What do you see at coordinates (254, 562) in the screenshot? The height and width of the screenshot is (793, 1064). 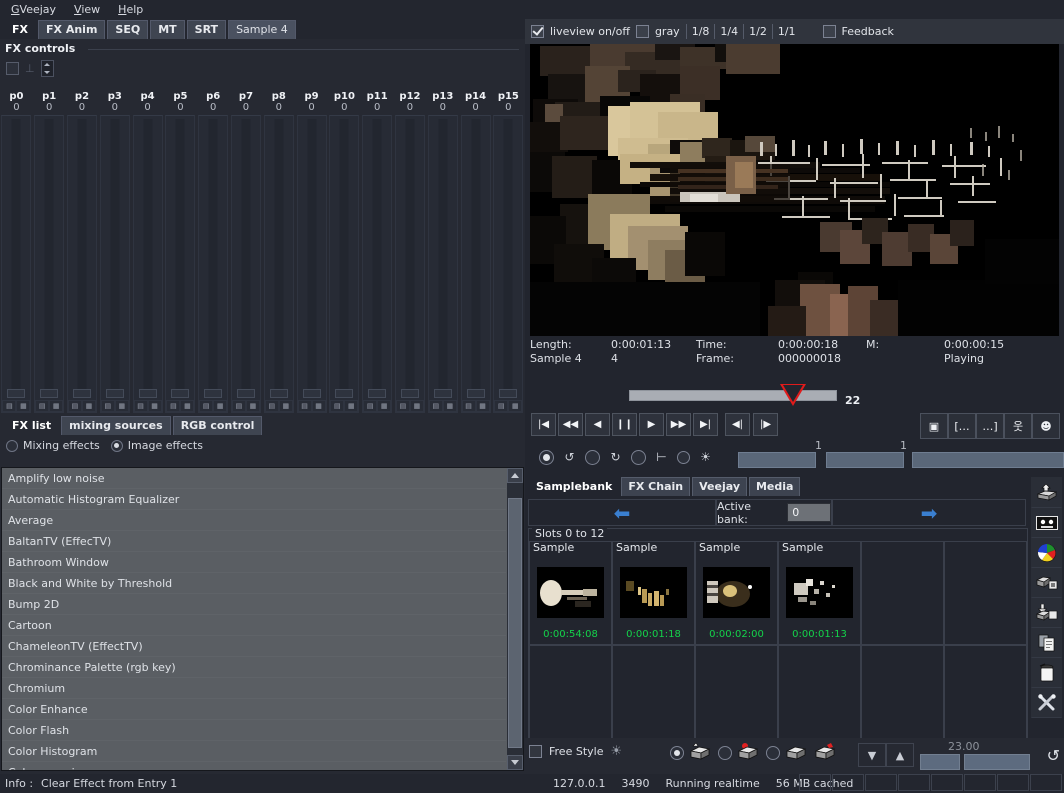 I see `fx-list-item: Bathroom Window` at bounding box center [254, 562].